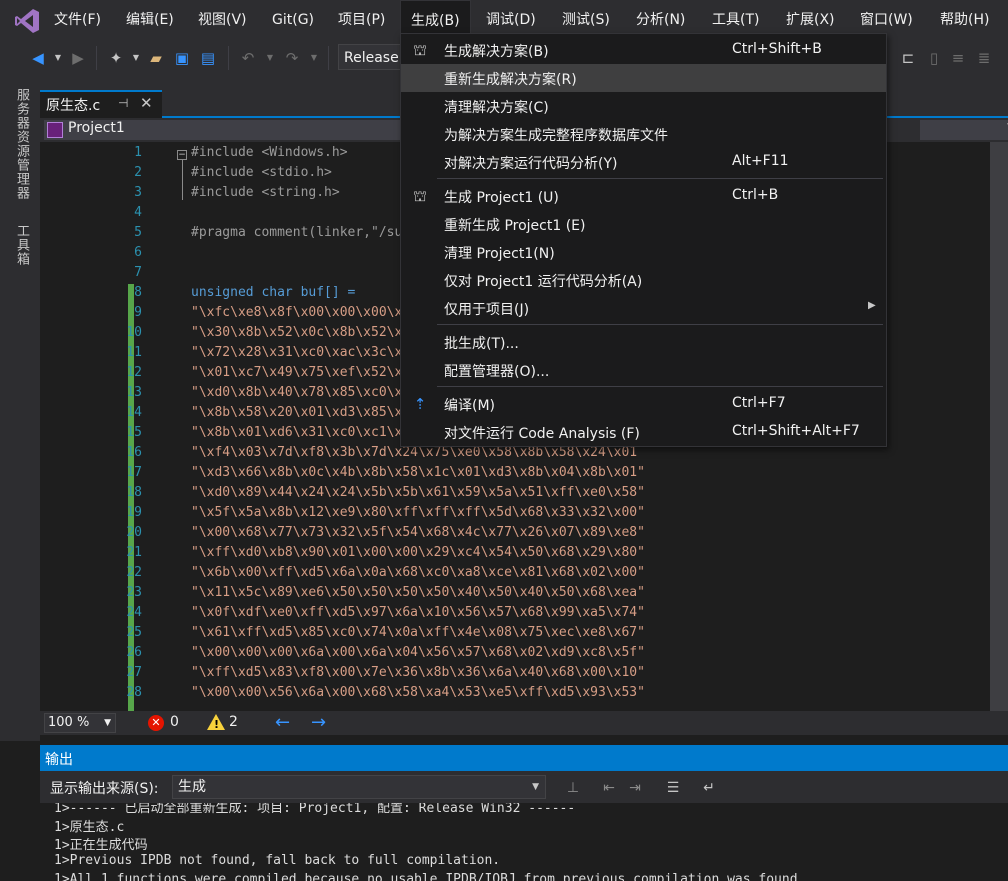  I want to click on menu-item-project-only: 仅用于项目(J) ▶, so click(643, 308).